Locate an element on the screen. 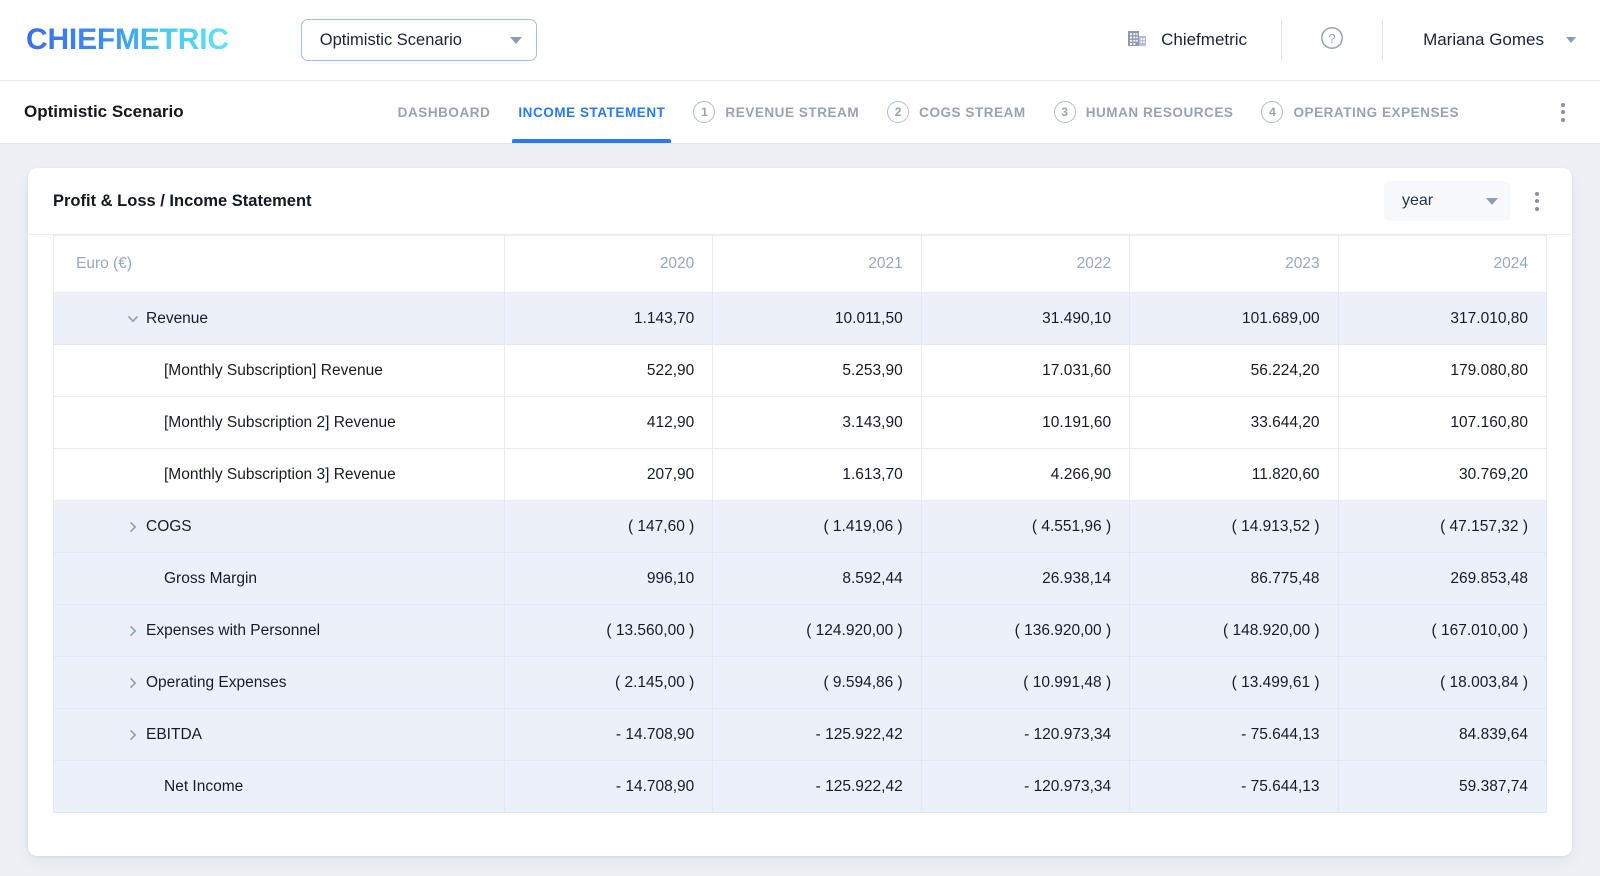  scenario-selector: Optimistic Scenario is located at coordinates (418, 40).